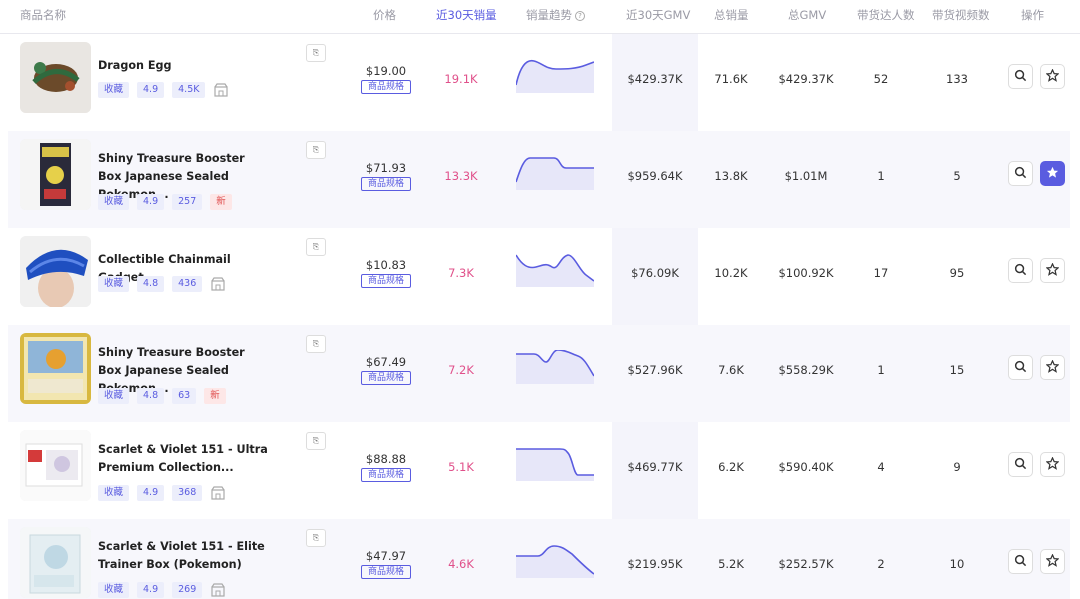 The height and width of the screenshot is (599, 1080). What do you see at coordinates (384, 15) in the screenshot?
I see `header-price: 价格` at bounding box center [384, 15].